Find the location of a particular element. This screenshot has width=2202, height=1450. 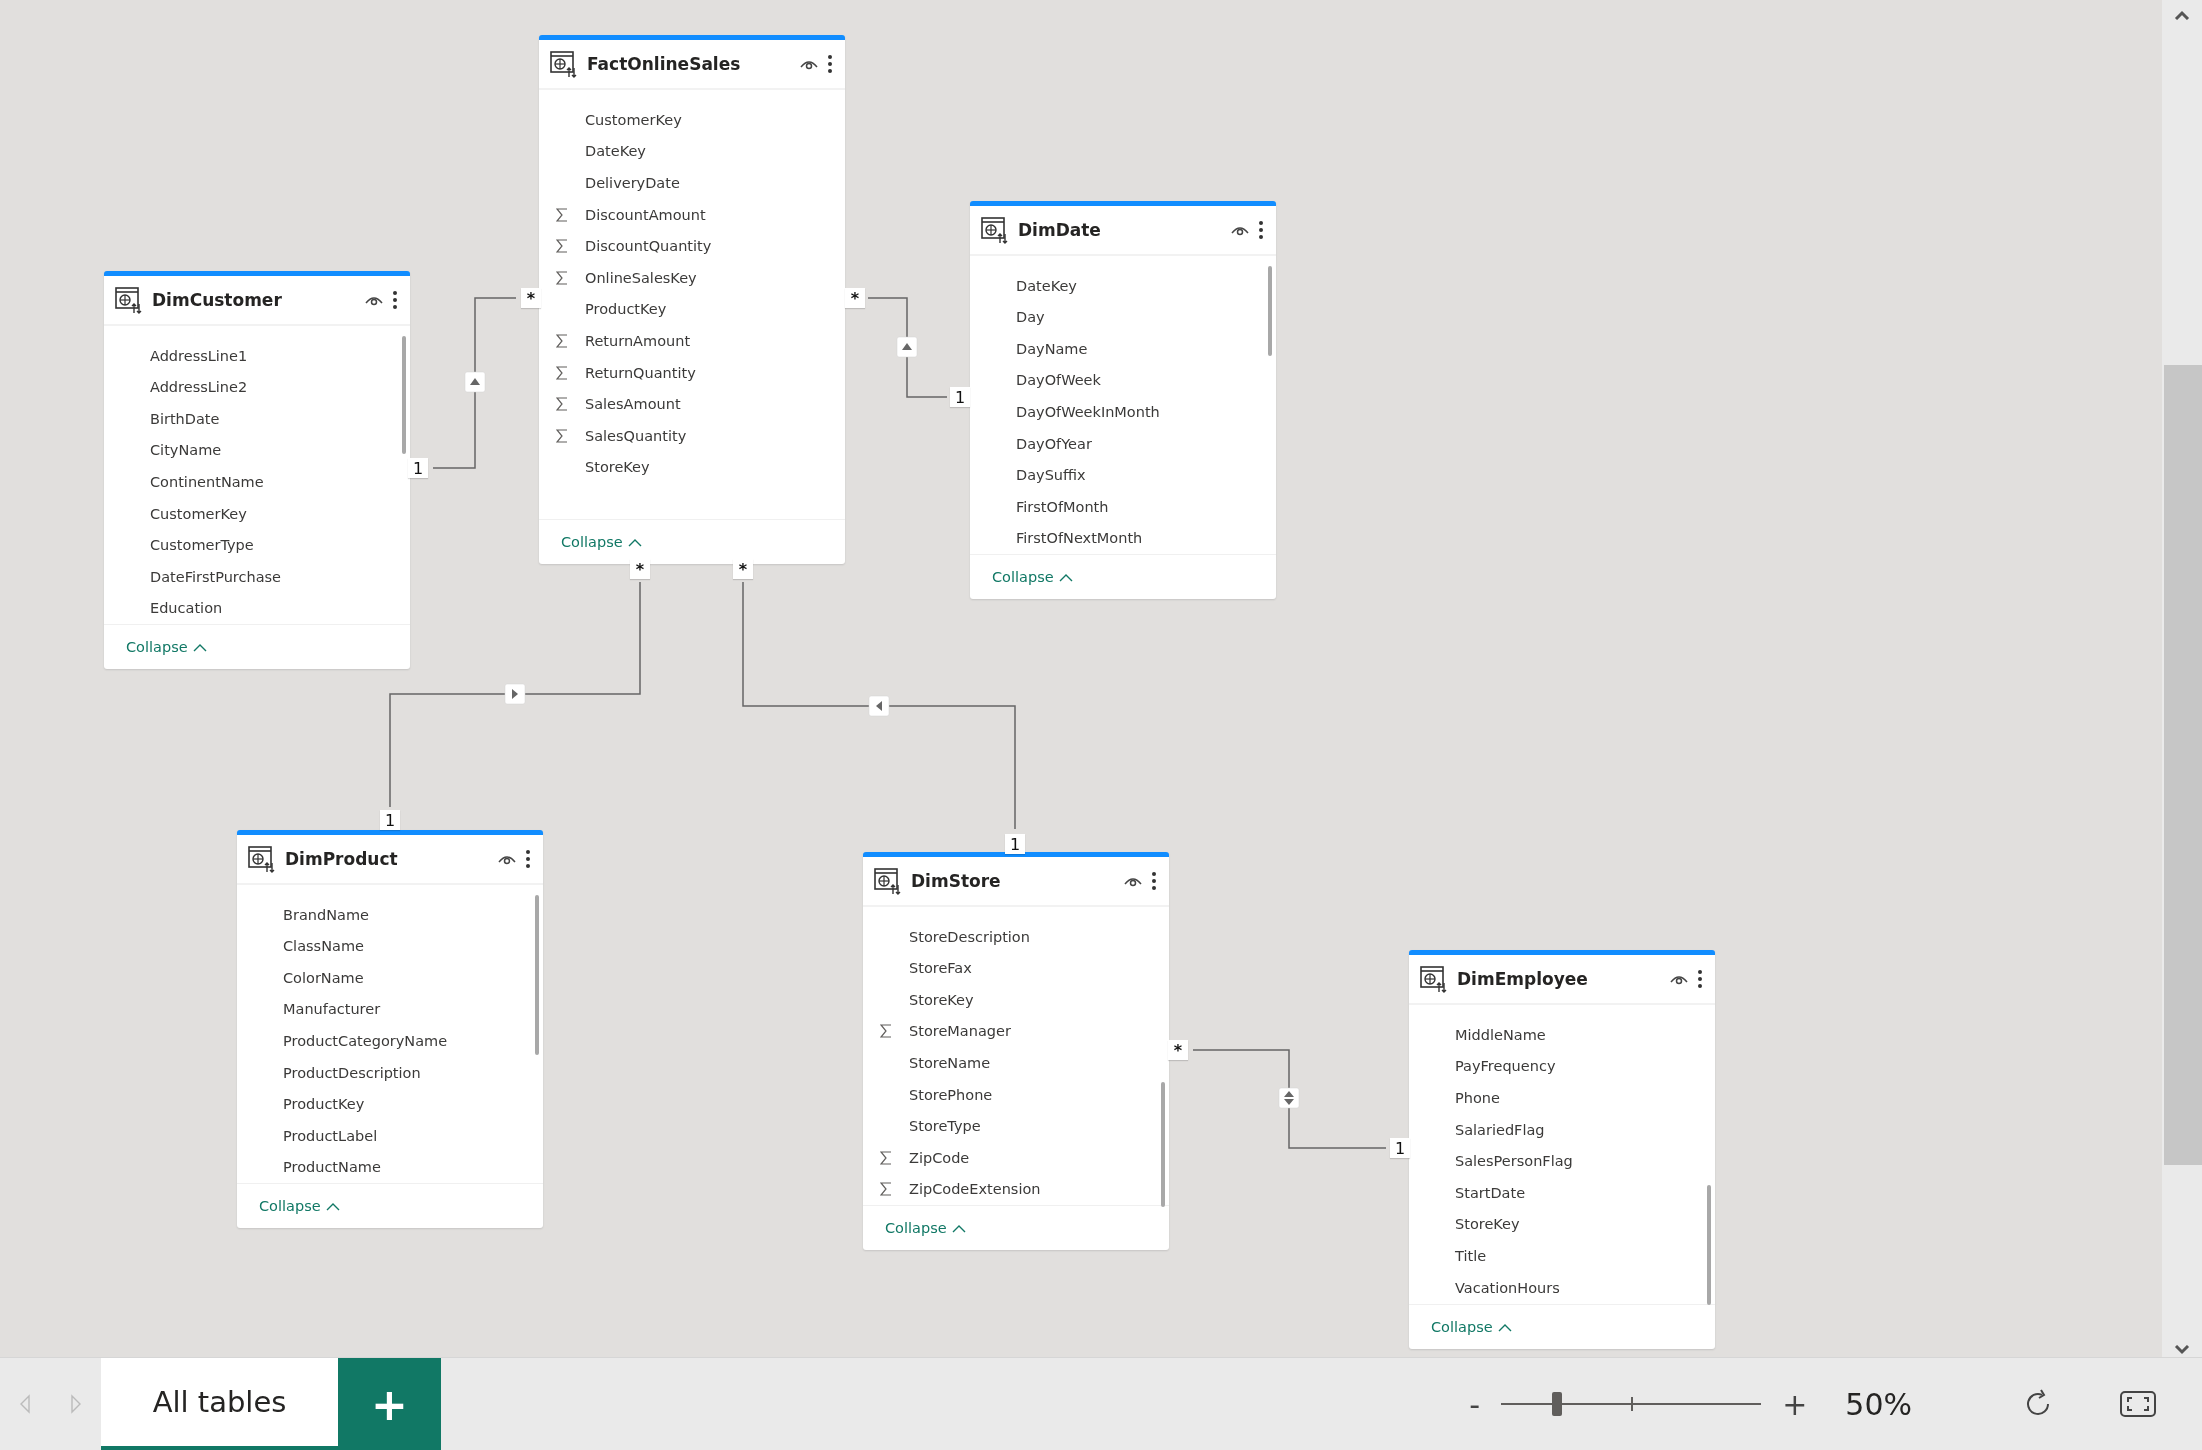

field-name: ColorName is located at coordinates (323, 977).